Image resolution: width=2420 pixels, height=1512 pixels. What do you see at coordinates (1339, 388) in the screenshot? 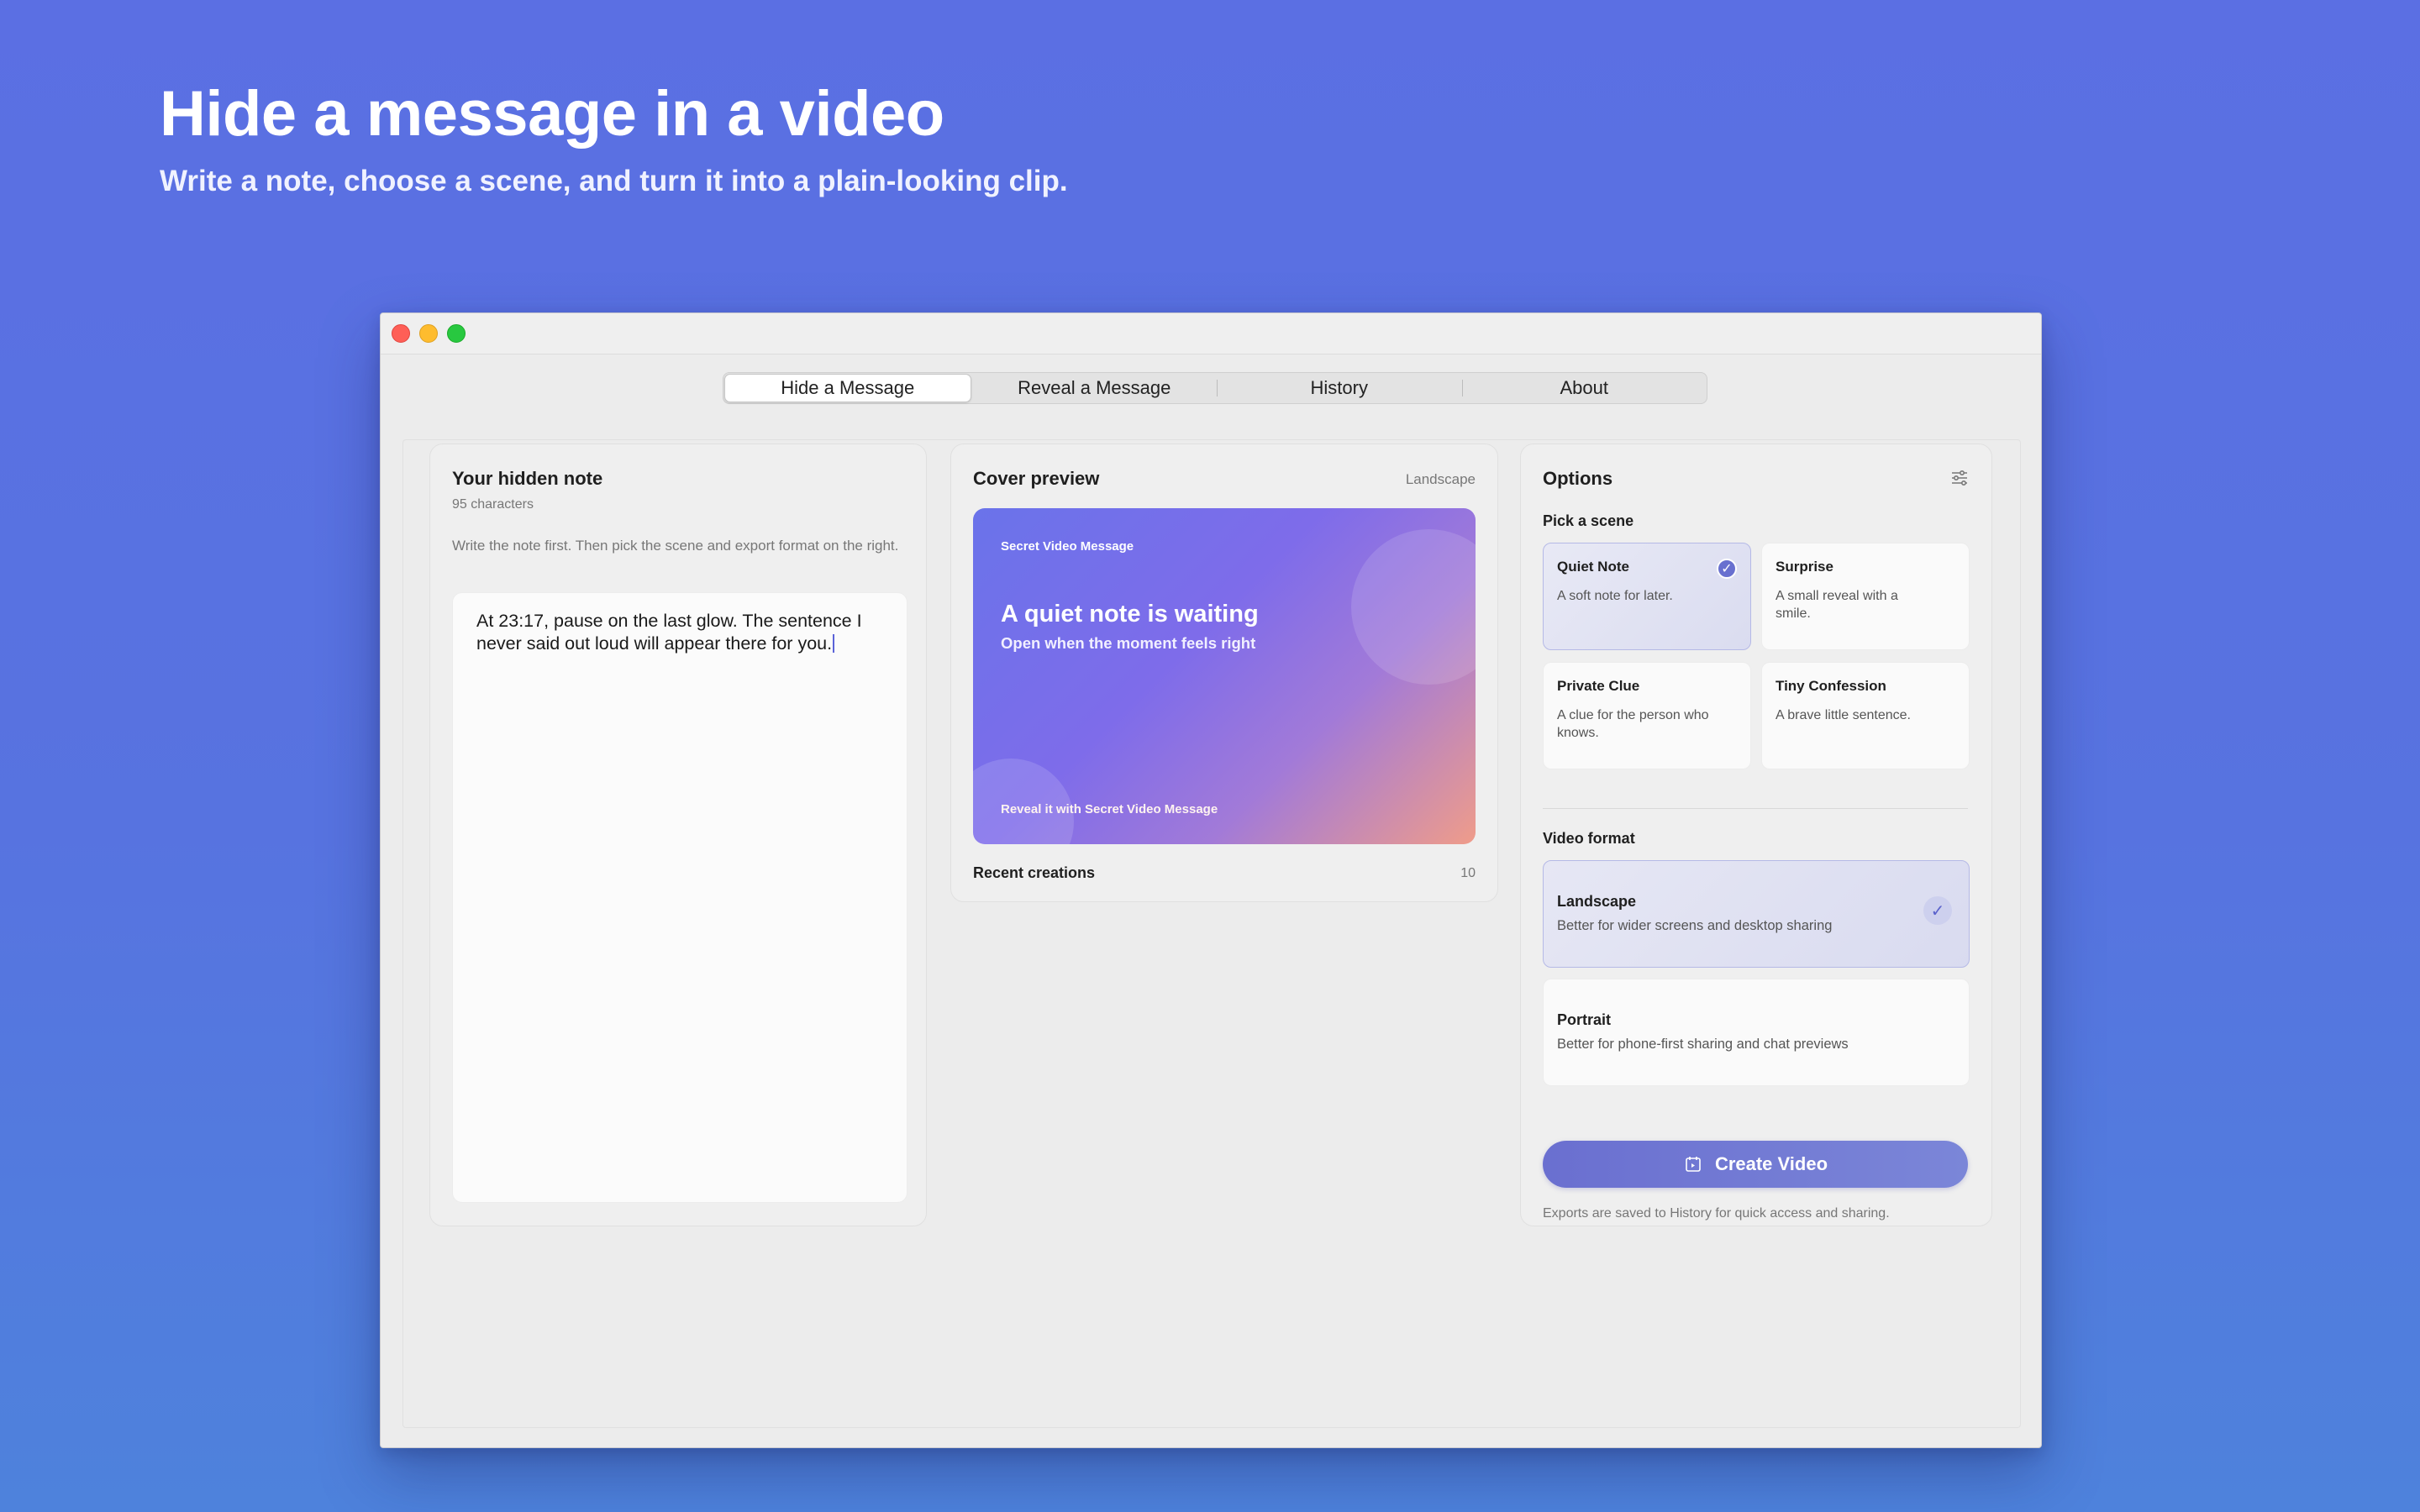
I see `tab-history: History` at bounding box center [1339, 388].